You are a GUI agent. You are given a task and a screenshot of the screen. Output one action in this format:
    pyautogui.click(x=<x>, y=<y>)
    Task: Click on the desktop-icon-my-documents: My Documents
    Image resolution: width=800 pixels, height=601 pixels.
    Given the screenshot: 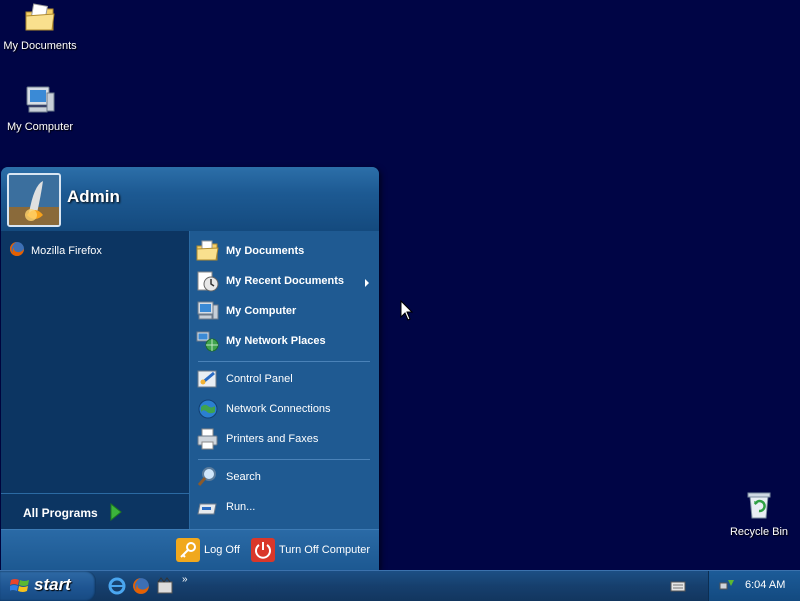 What is the action you would take?
    pyautogui.click(x=40, y=27)
    